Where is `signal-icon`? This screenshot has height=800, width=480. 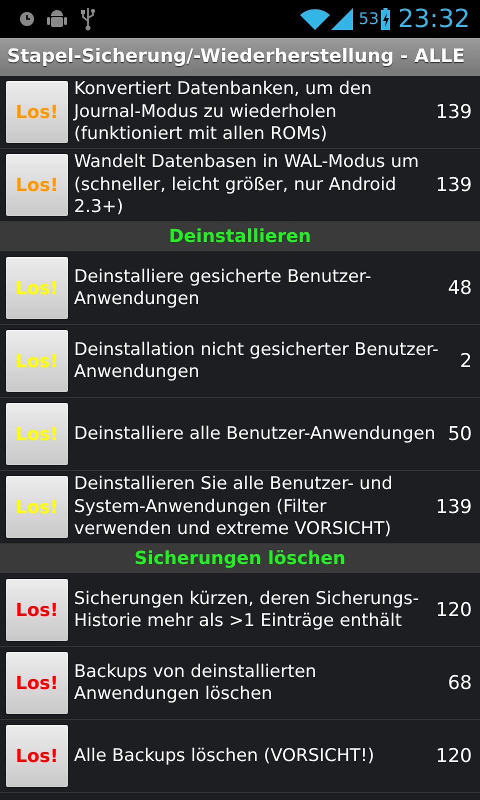 signal-icon is located at coordinates (341, 19).